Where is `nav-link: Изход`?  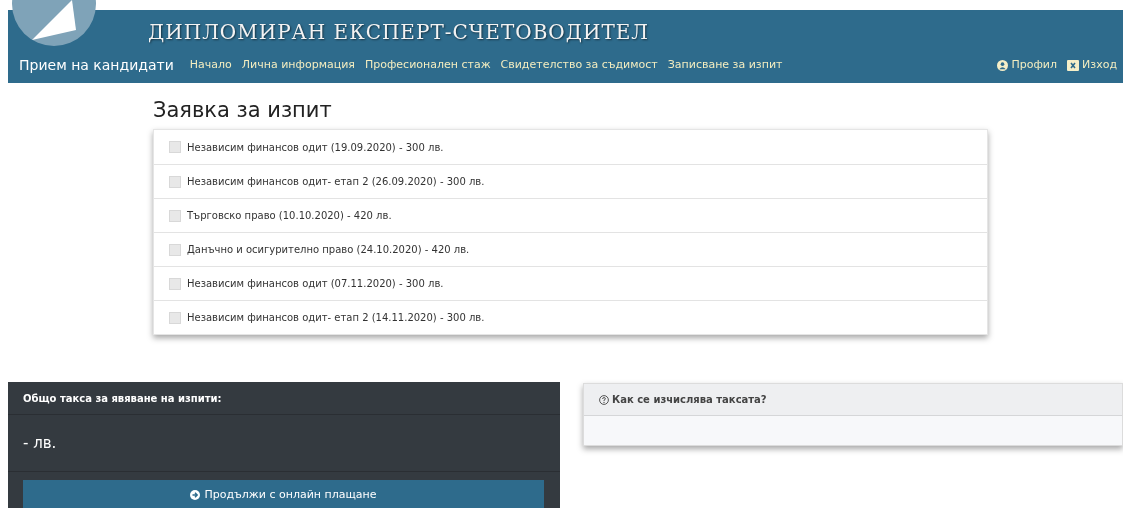 nav-link: Изход is located at coordinates (1092, 65).